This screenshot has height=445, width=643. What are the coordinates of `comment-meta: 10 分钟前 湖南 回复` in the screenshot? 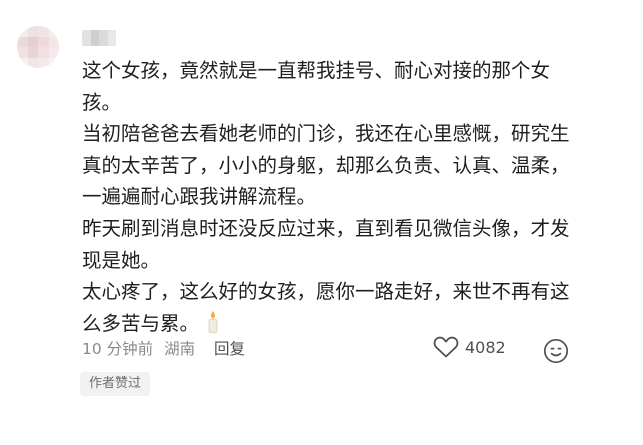 It's located at (166, 348).